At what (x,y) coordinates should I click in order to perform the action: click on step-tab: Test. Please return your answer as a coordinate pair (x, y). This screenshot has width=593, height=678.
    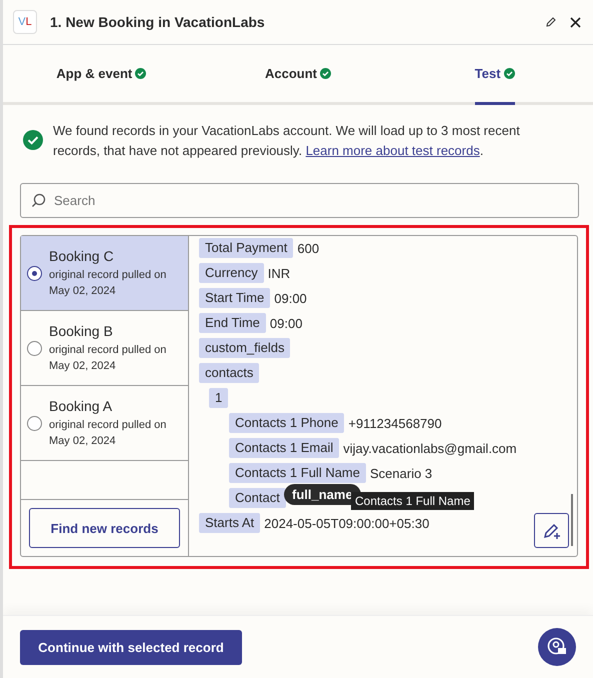
    Looking at the image, I should click on (494, 73).